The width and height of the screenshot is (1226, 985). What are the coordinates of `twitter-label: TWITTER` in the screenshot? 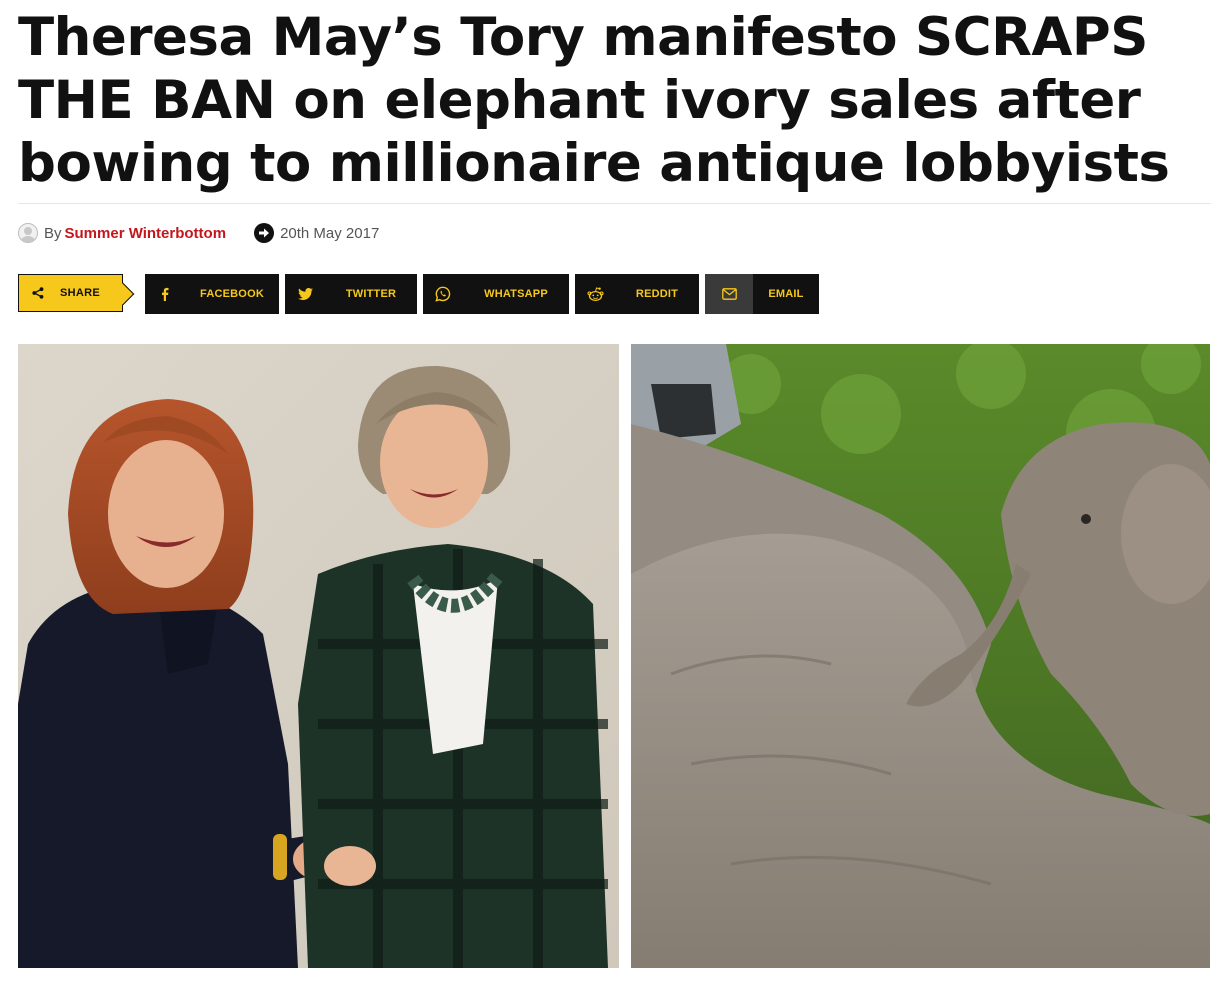 It's located at (371, 294).